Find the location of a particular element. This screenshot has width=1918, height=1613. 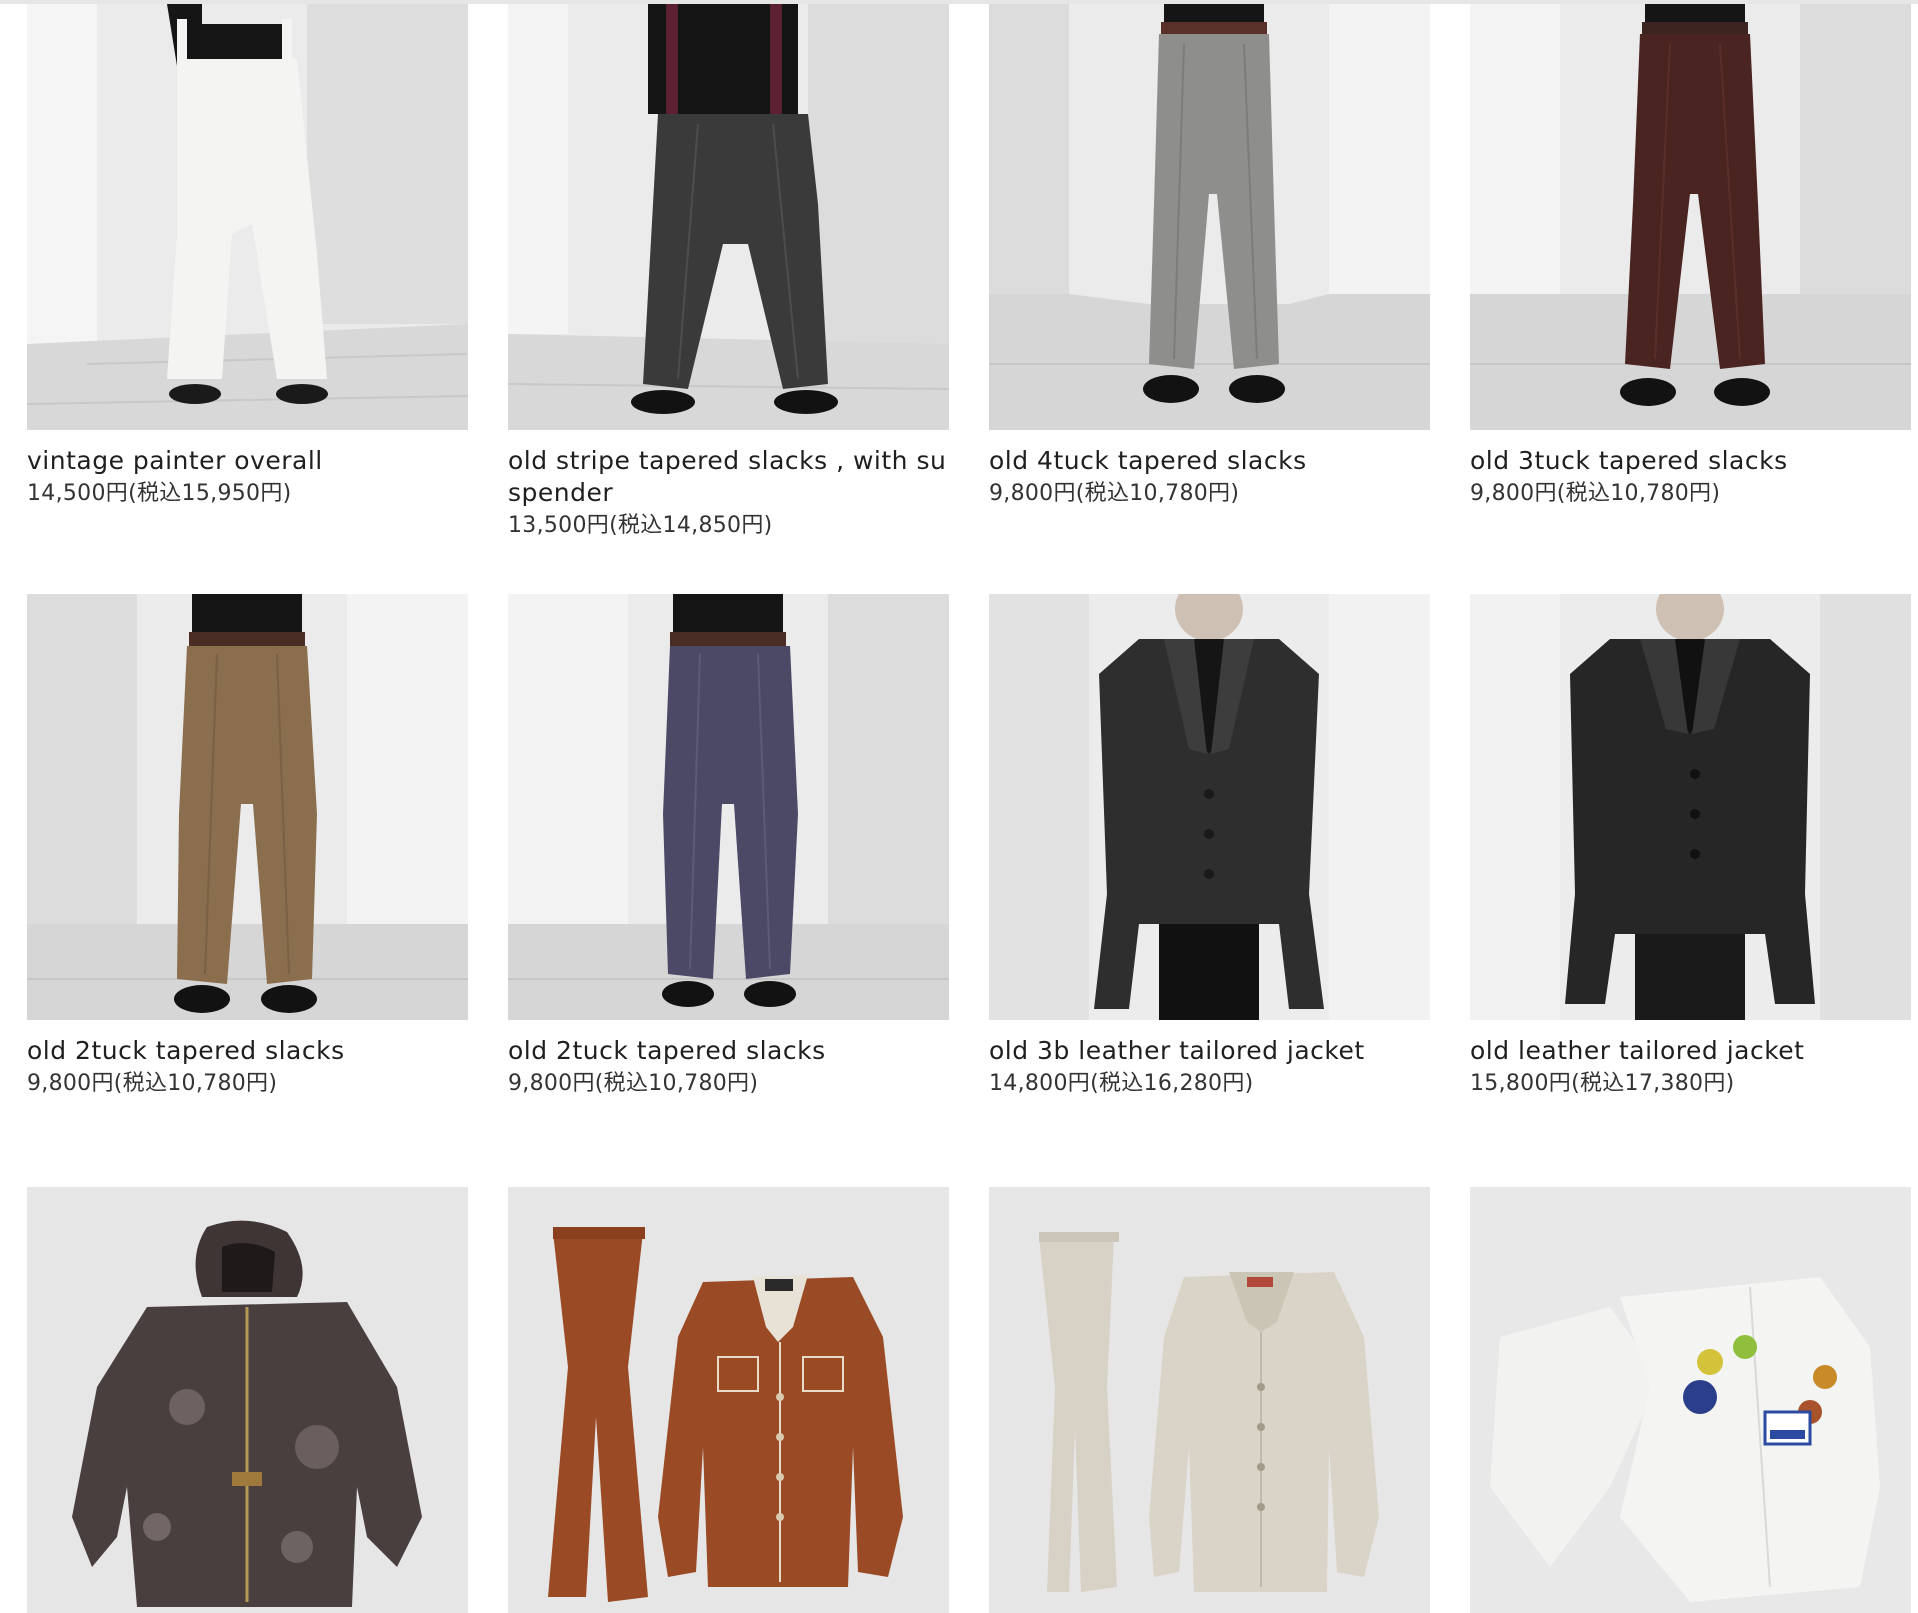

product-image-2tuck-slacks-khaki is located at coordinates (247, 807).